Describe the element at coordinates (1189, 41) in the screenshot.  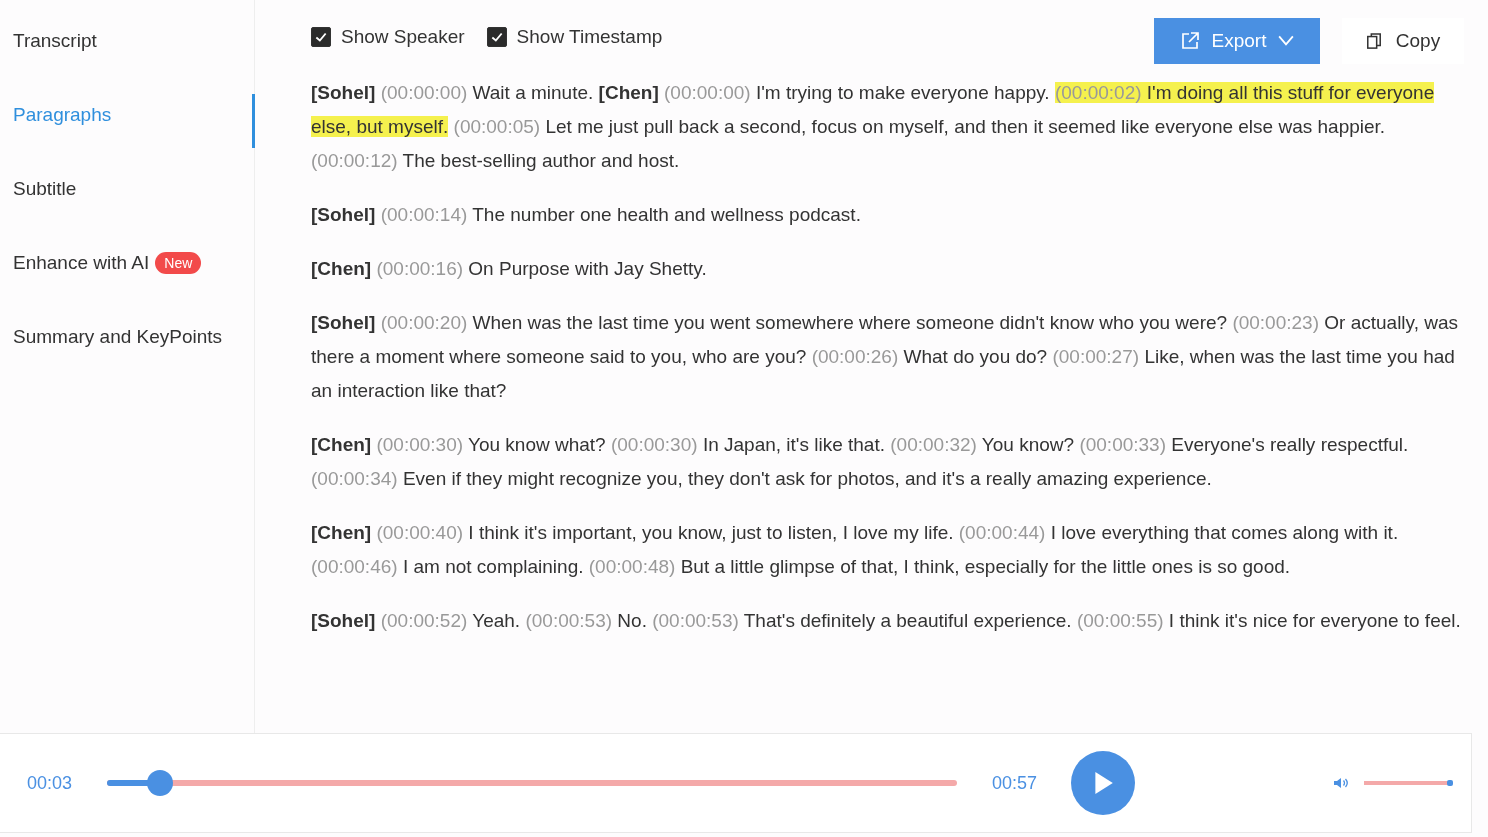
I see `export-icon` at that location.